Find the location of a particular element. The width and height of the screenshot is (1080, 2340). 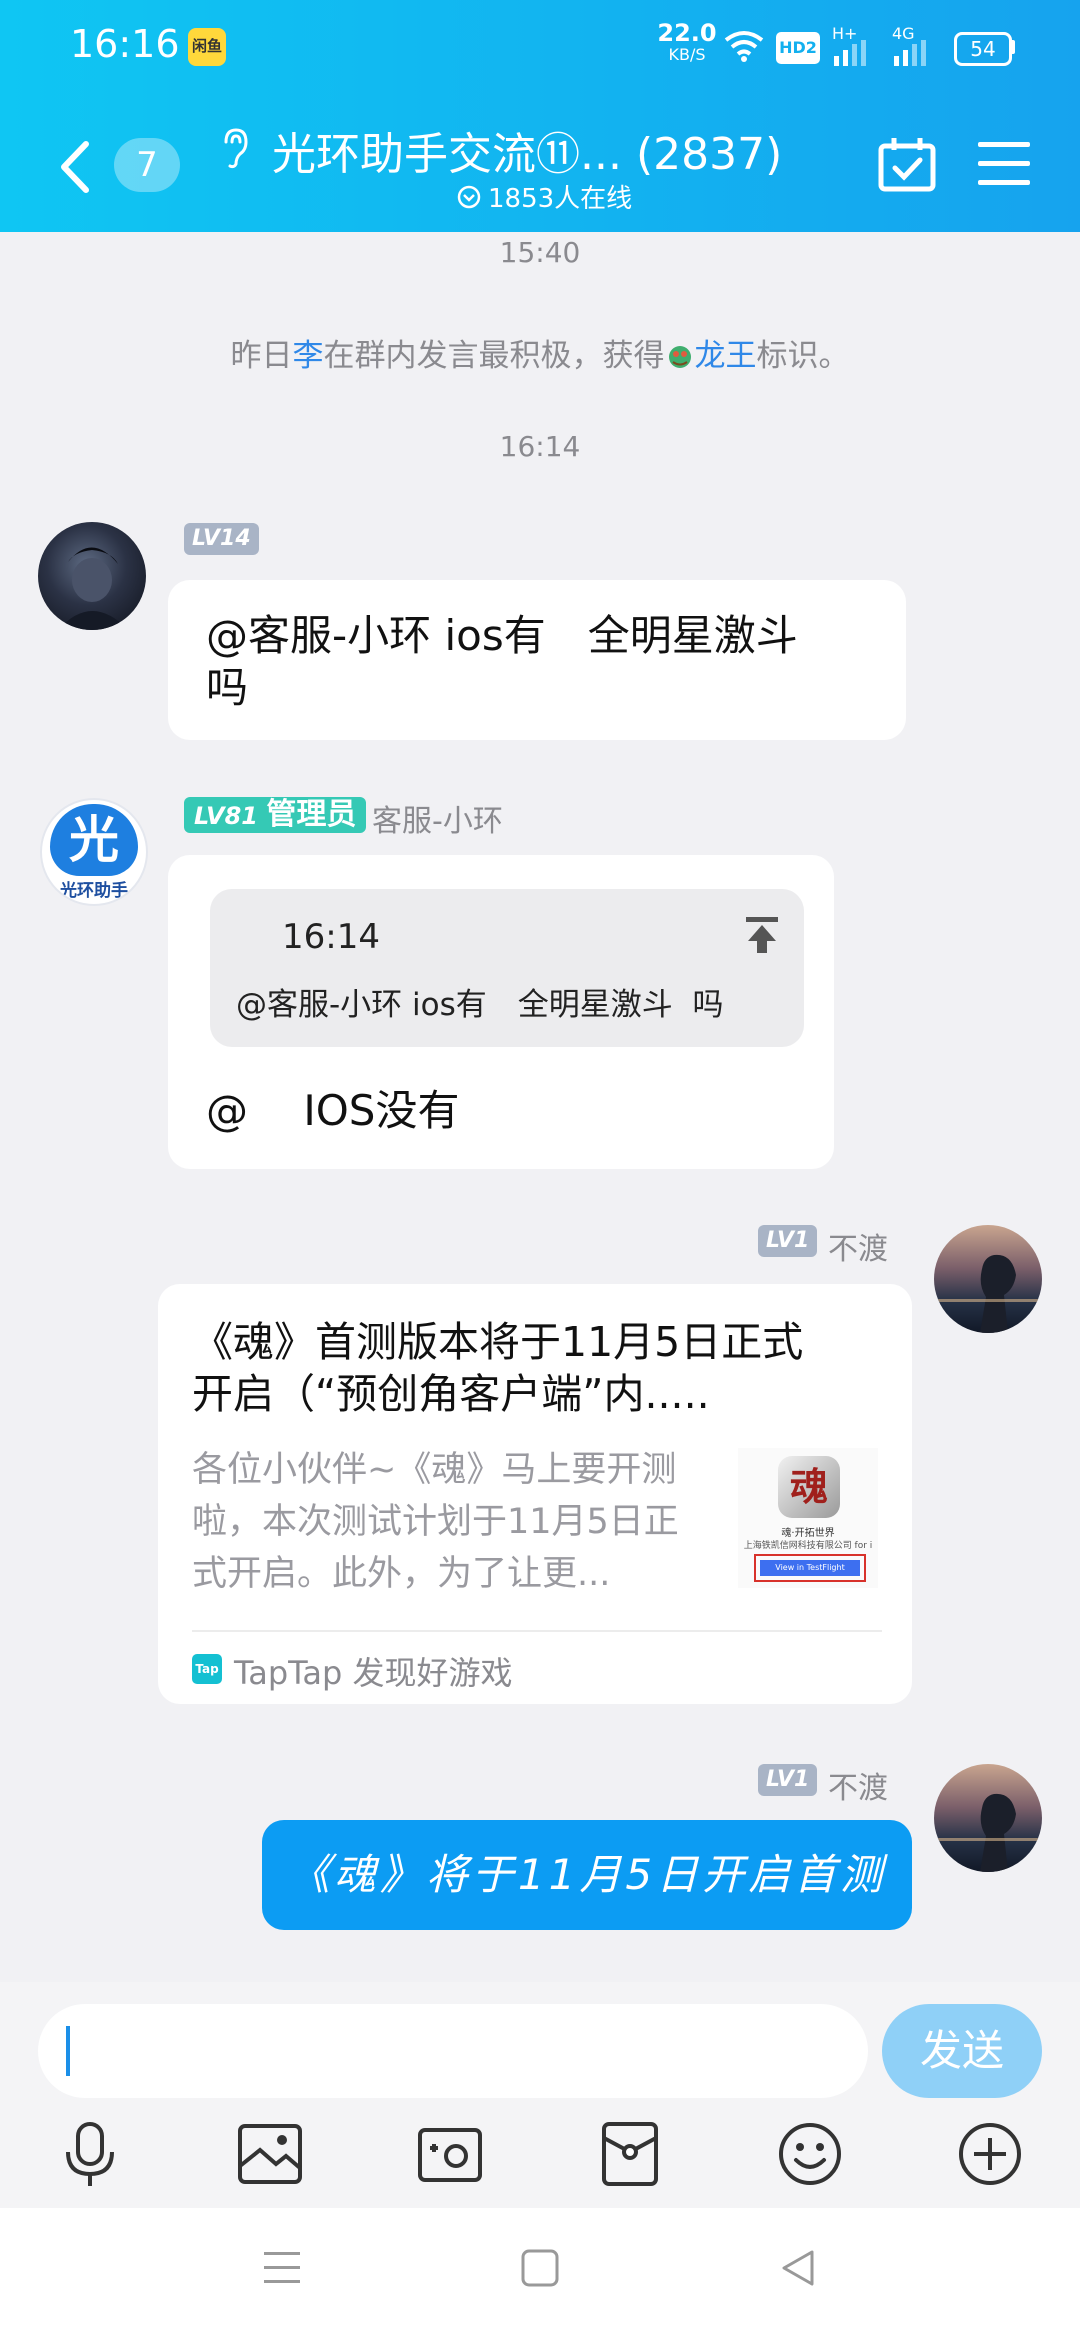

jump-to-top-icon is located at coordinates (762, 935).